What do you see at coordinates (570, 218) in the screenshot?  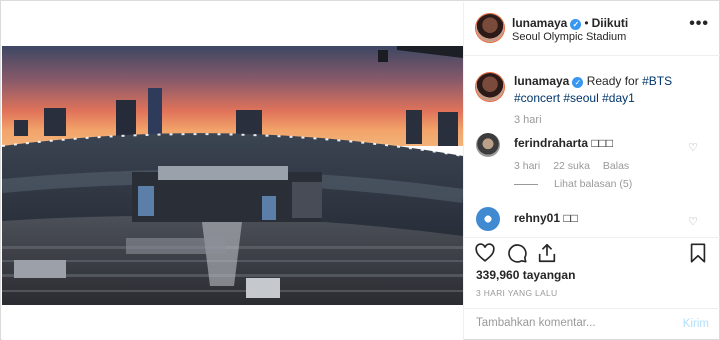 I see `comment-text: □□` at bounding box center [570, 218].